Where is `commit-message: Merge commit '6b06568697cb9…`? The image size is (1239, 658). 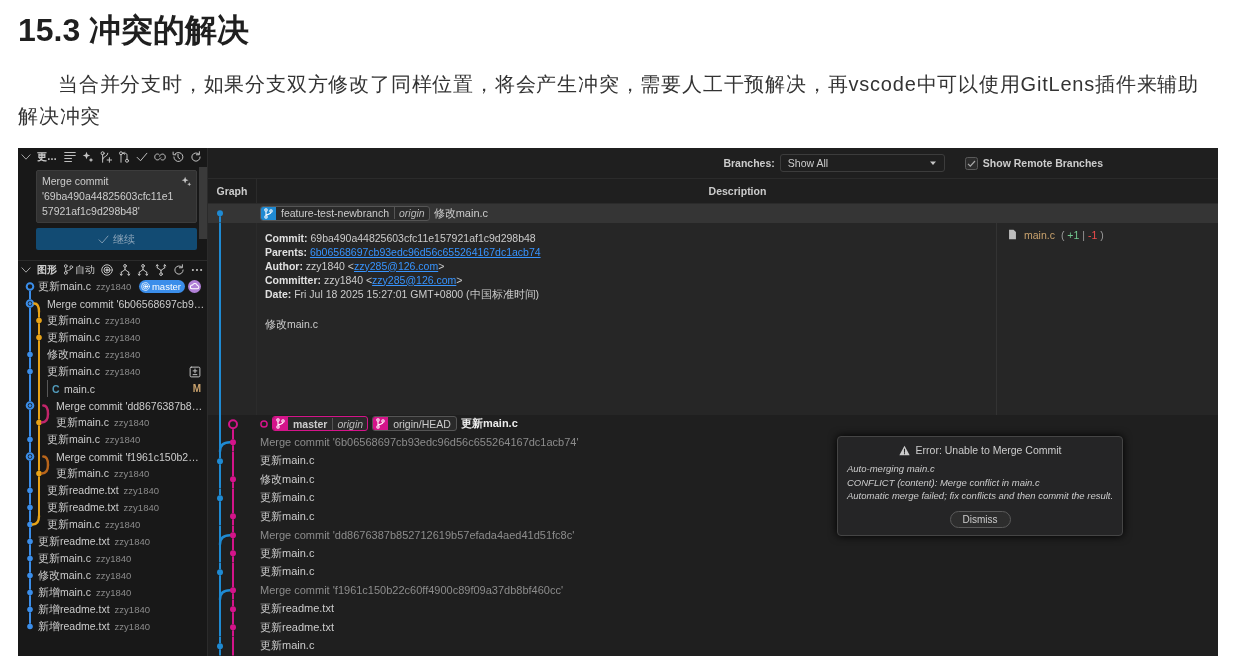 commit-message: Merge commit '6b06568697cb9… is located at coordinates (126, 303).